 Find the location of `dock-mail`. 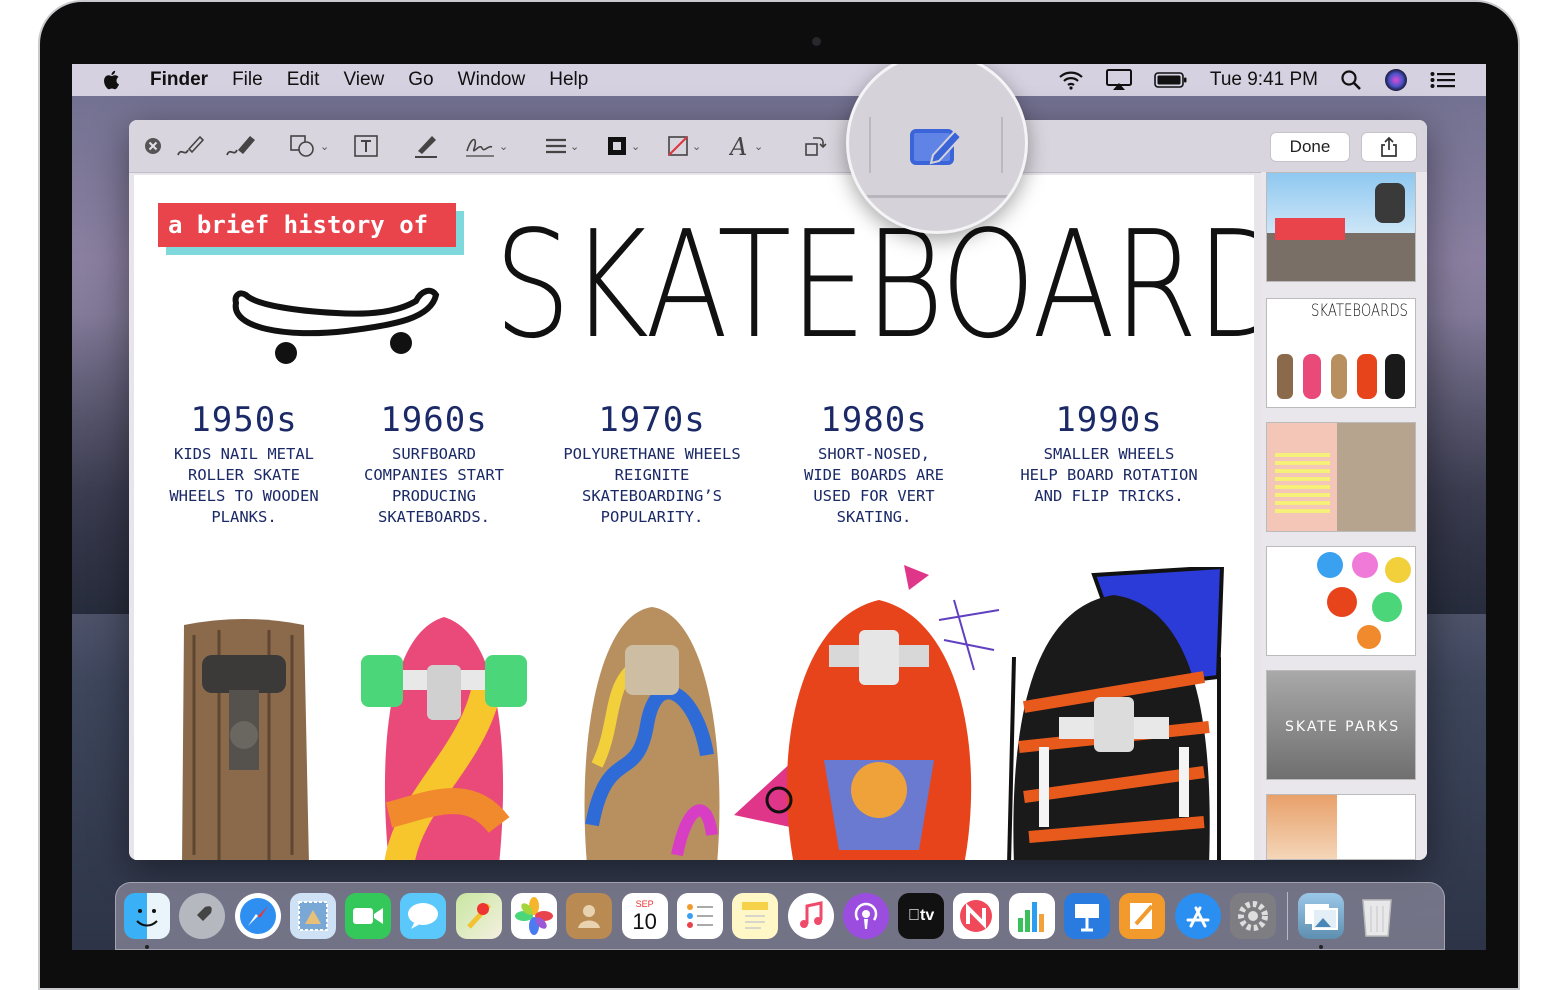

dock-mail is located at coordinates (312, 916).